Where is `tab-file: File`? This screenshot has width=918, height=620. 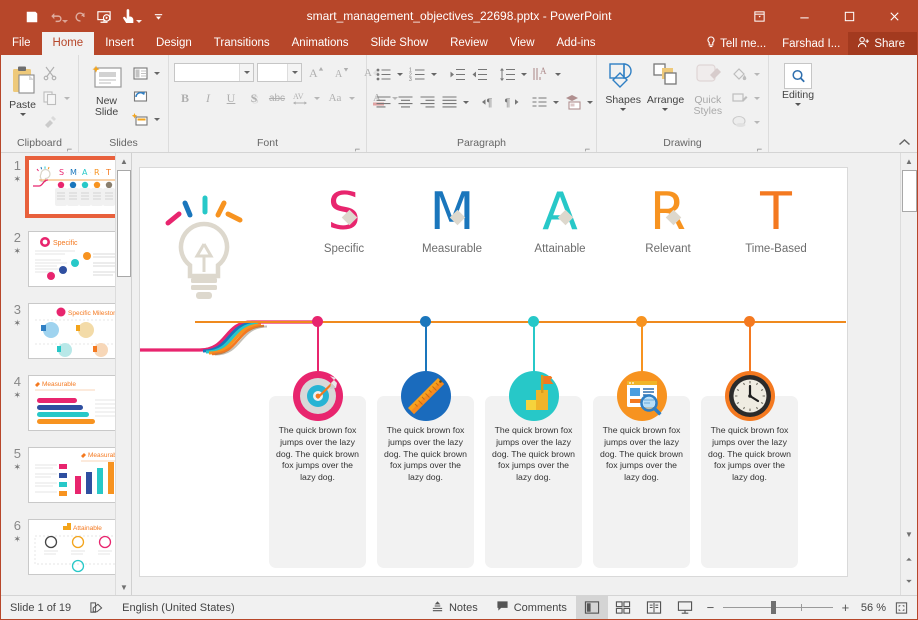
tab-file: File is located at coordinates (21, 43).